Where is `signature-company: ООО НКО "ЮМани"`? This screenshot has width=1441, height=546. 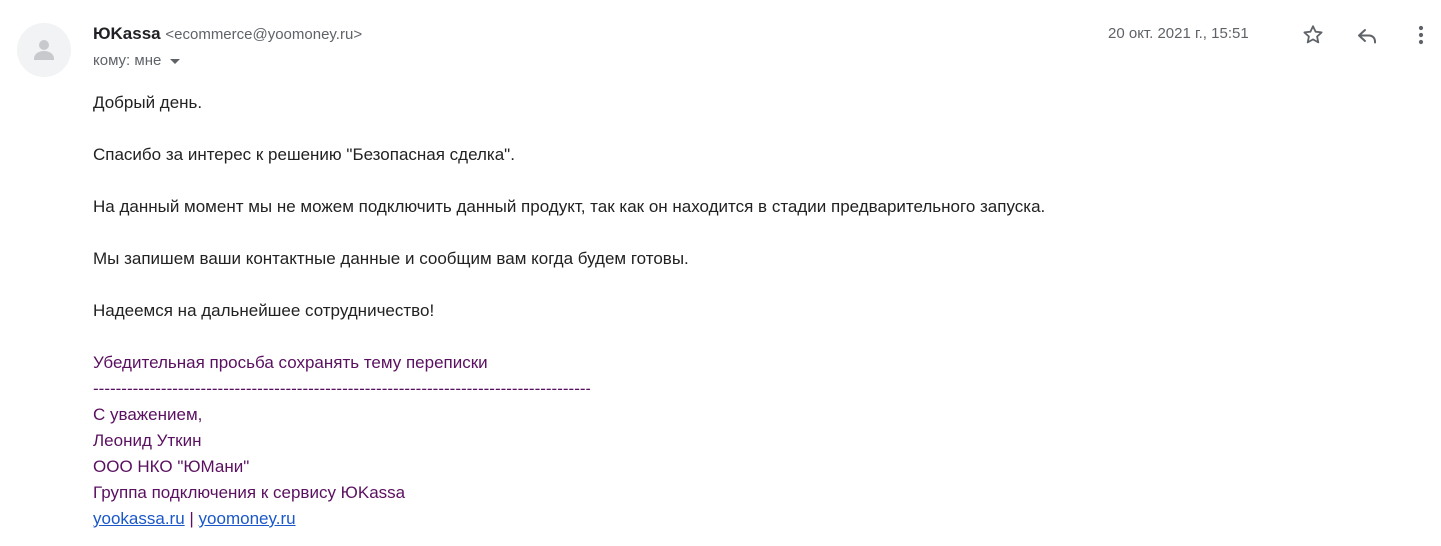
signature-company: ООО НКО "ЮМани" is located at coordinates (171, 466).